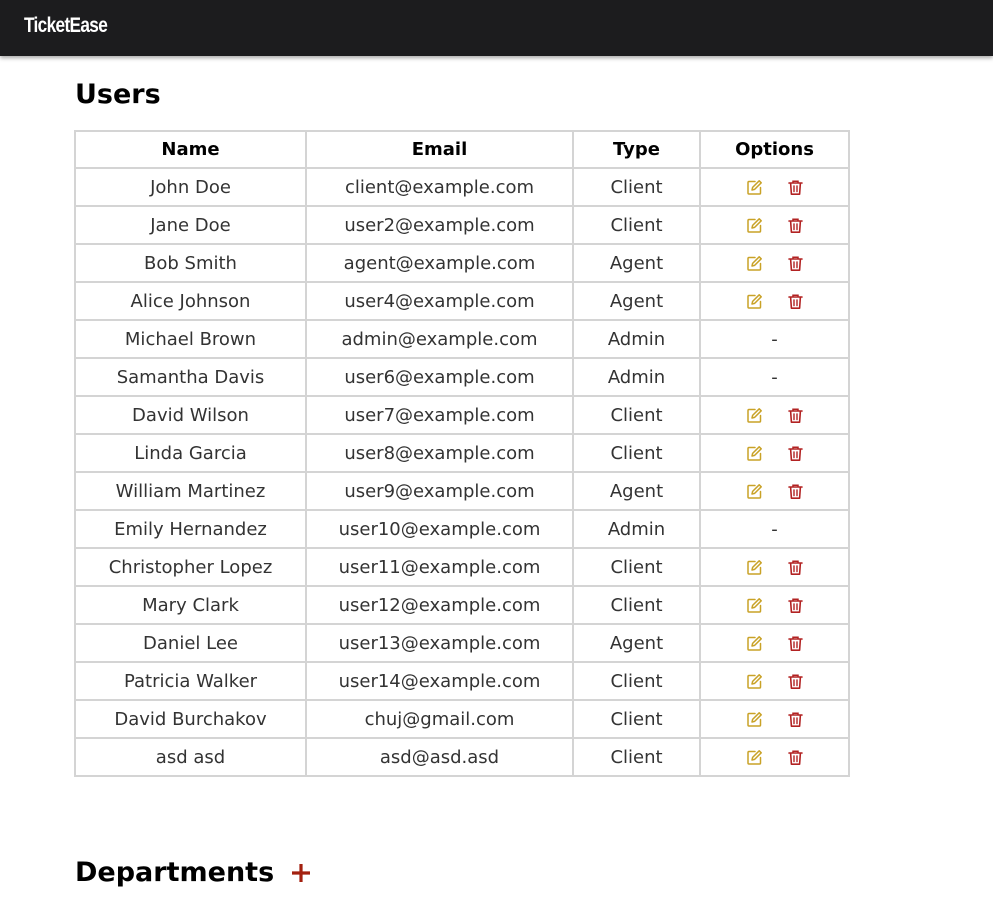 The height and width of the screenshot is (906, 993). I want to click on table-row: David Wilson user7@example.com Client, so click(462, 415).